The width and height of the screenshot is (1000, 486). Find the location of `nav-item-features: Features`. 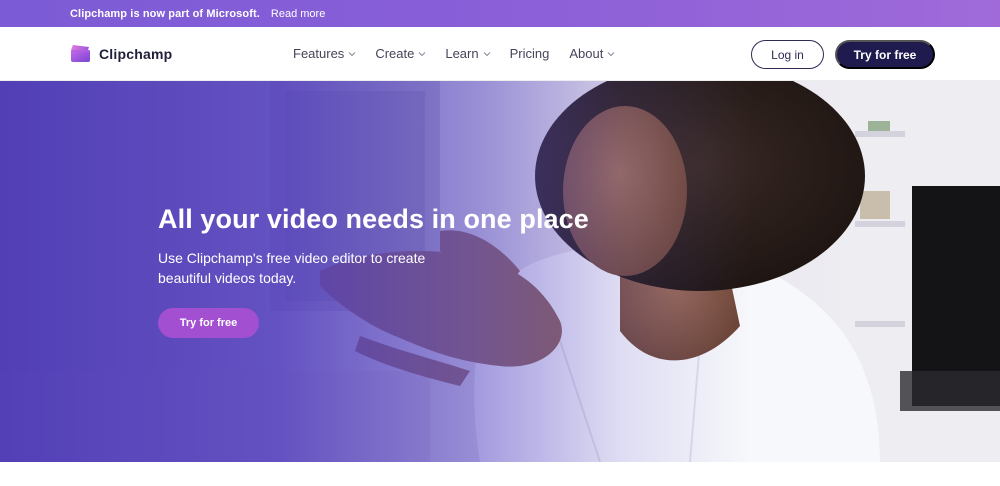

nav-item-features: Features is located at coordinates (324, 53).